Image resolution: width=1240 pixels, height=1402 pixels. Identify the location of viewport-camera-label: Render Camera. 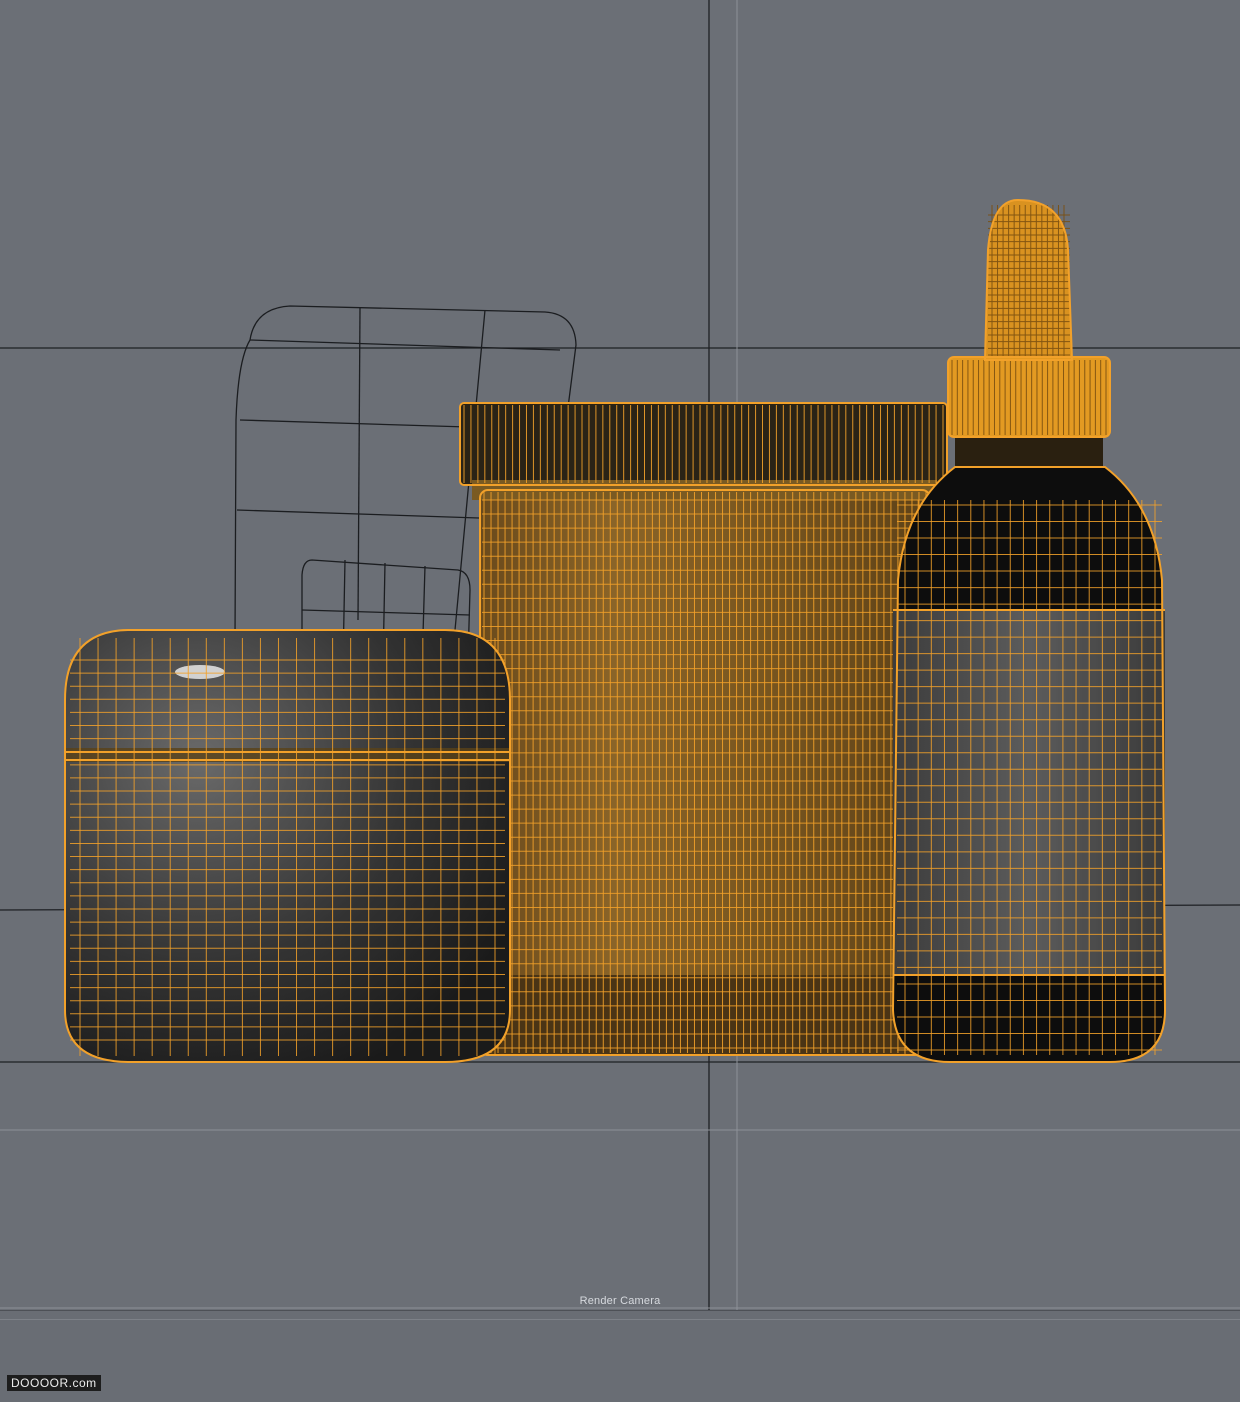
(620, 1301).